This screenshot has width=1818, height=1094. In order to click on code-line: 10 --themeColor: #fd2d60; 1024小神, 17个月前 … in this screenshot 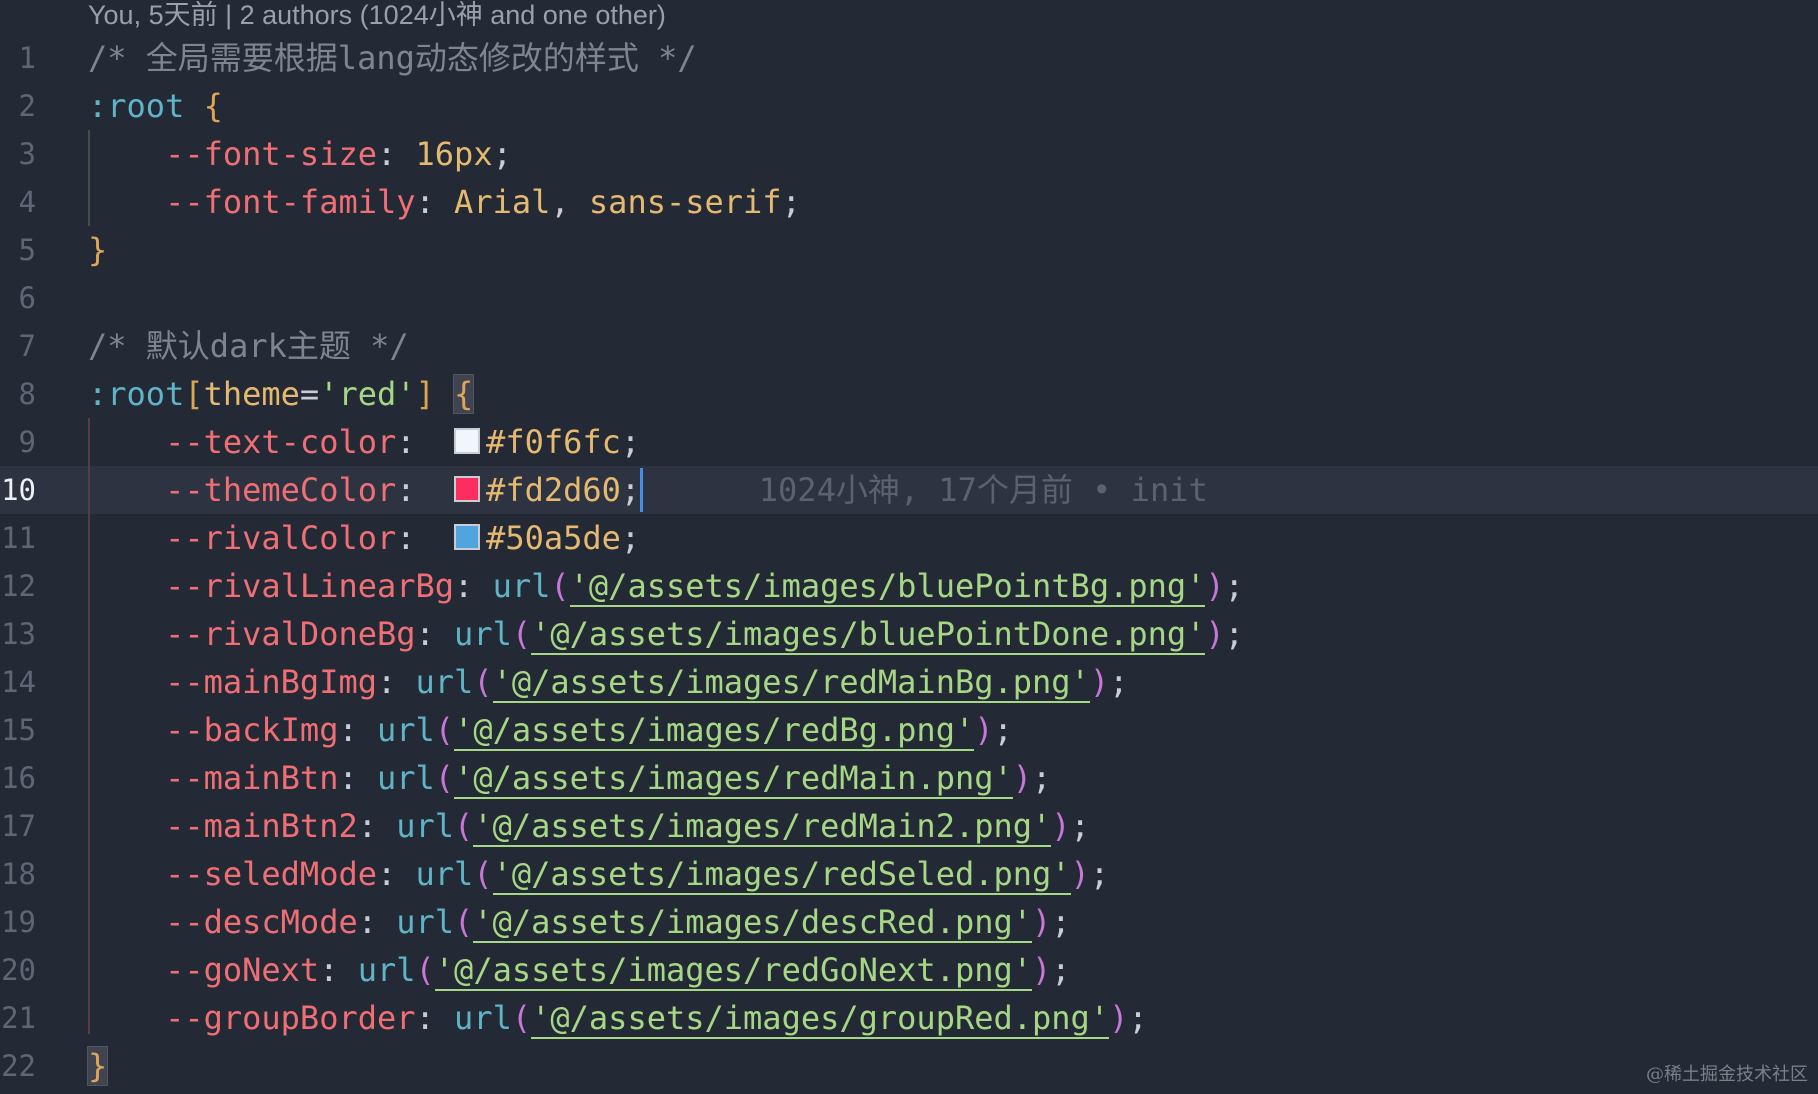, I will do `click(909, 490)`.